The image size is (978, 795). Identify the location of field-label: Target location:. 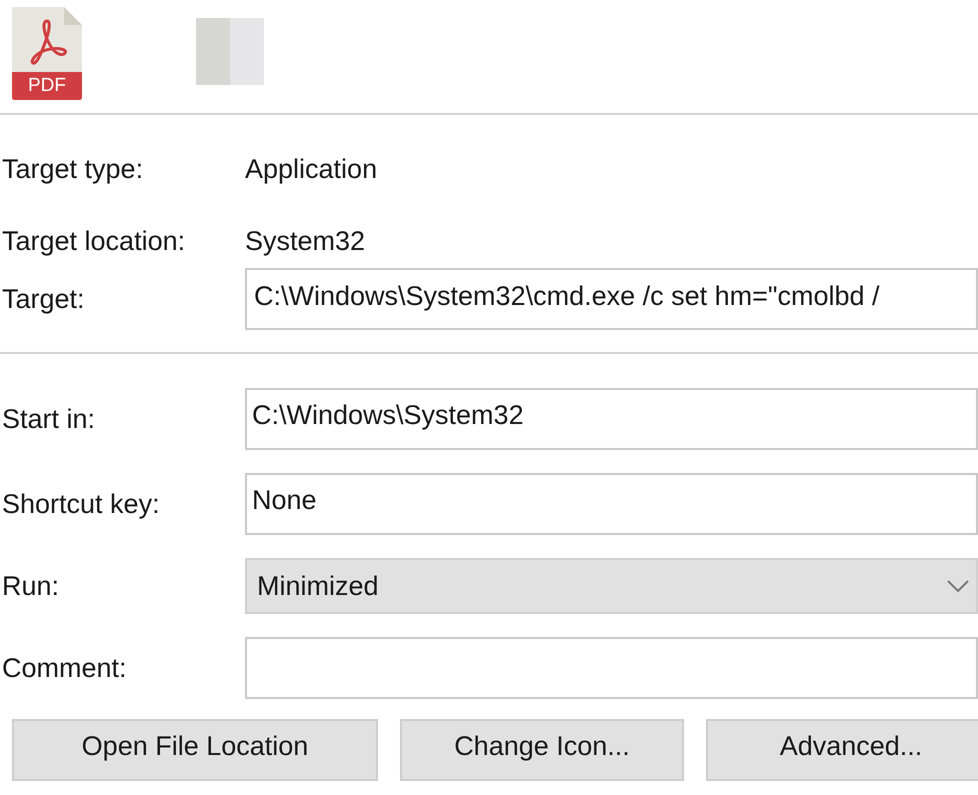
(93, 241).